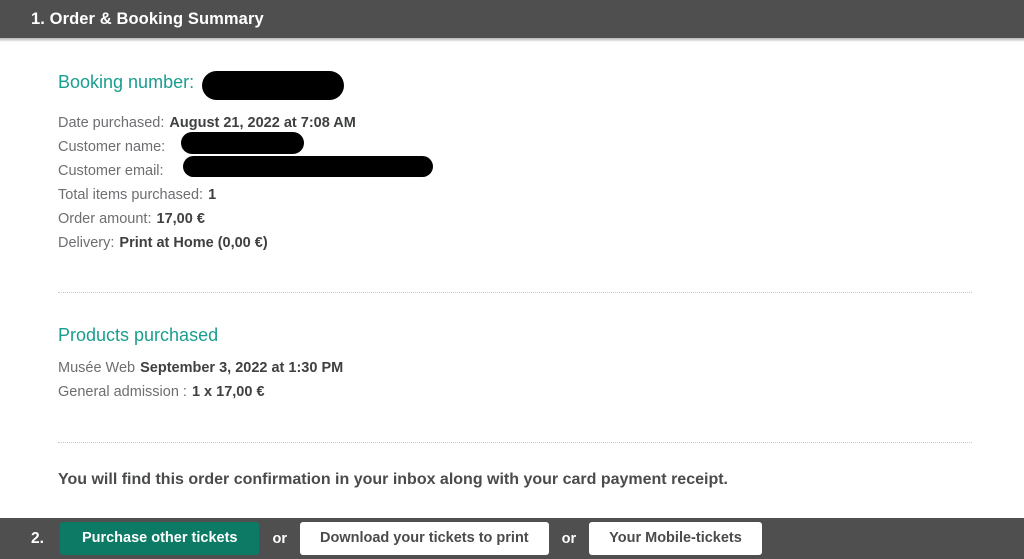  Describe the element at coordinates (147, 18) in the screenshot. I see `step-1-title: 1. Order & Booking Summary` at that location.